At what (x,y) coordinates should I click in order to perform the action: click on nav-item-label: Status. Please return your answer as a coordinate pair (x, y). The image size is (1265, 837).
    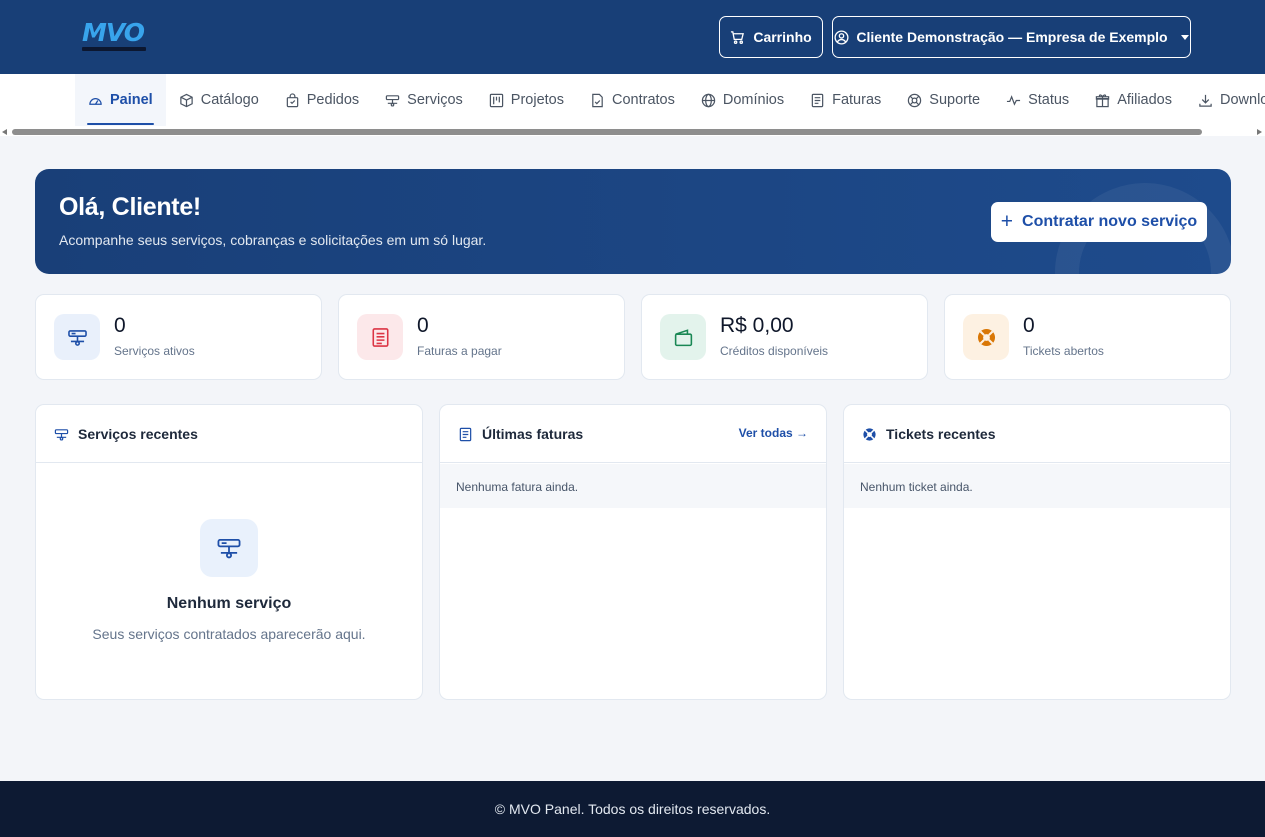
    Looking at the image, I should click on (1049, 100).